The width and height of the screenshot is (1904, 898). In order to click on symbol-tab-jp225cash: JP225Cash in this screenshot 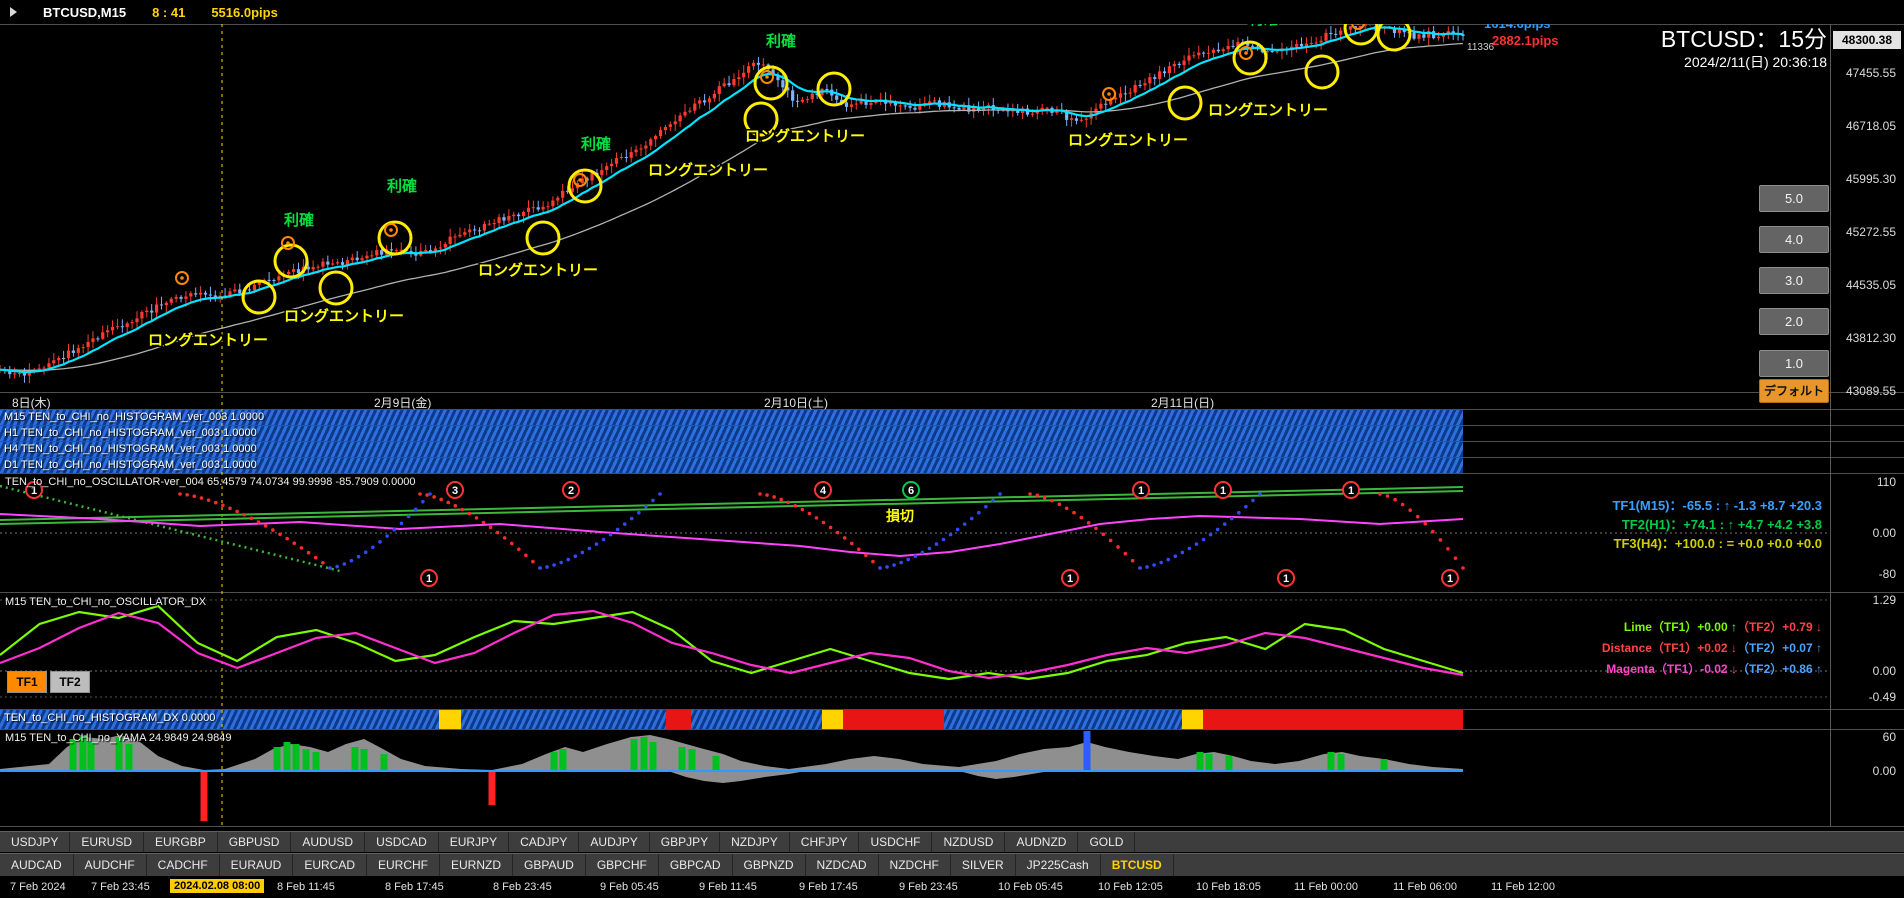, I will do `click(1058, 865)`.